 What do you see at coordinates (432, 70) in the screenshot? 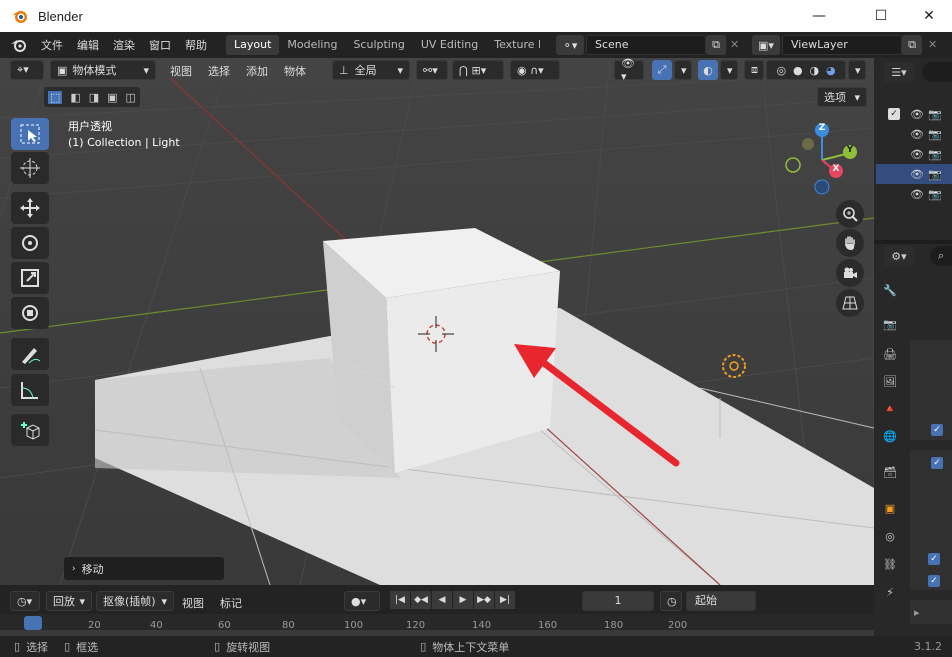
I see `pivot-point-dropdown: ⚯▾` at bounding box center [432, 70].